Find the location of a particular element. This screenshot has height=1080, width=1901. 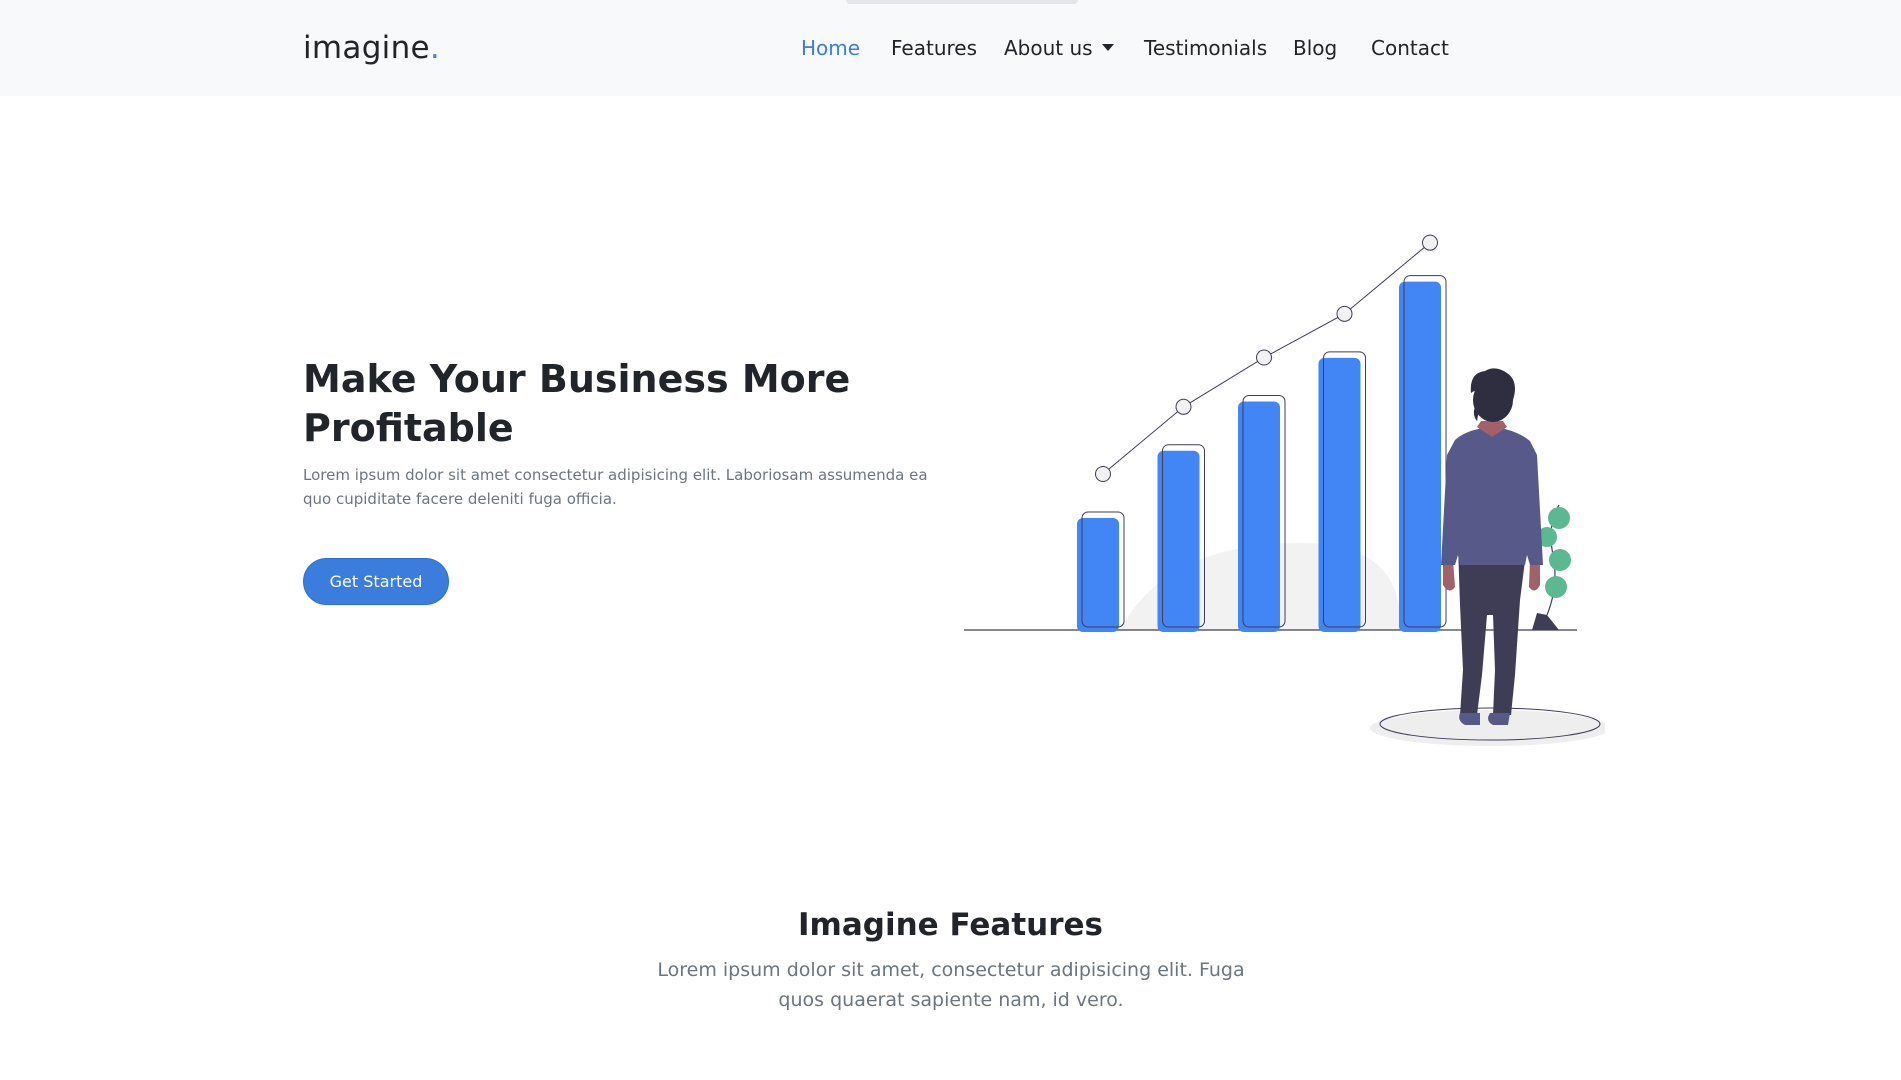

brand-logo: imagine. is located at coordinates (371, 48).